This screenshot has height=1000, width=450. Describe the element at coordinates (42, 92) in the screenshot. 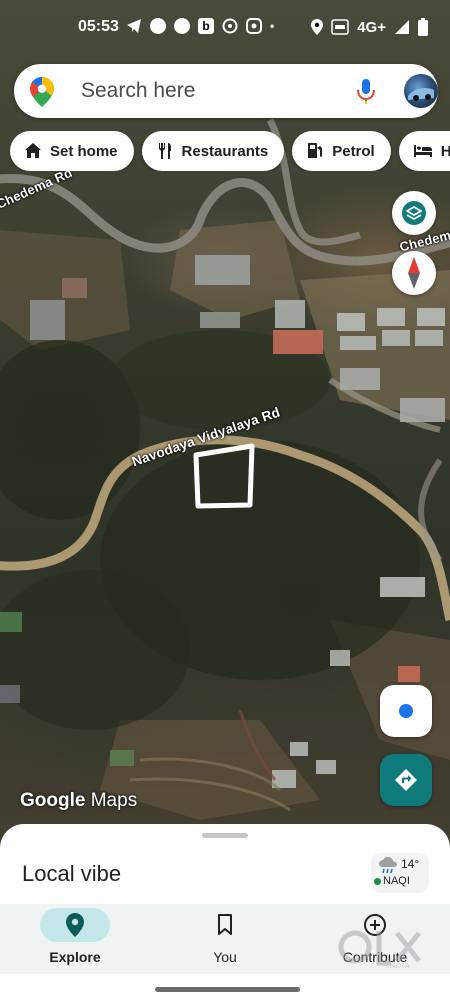

I see `google-maps-pin-icon` at that location.